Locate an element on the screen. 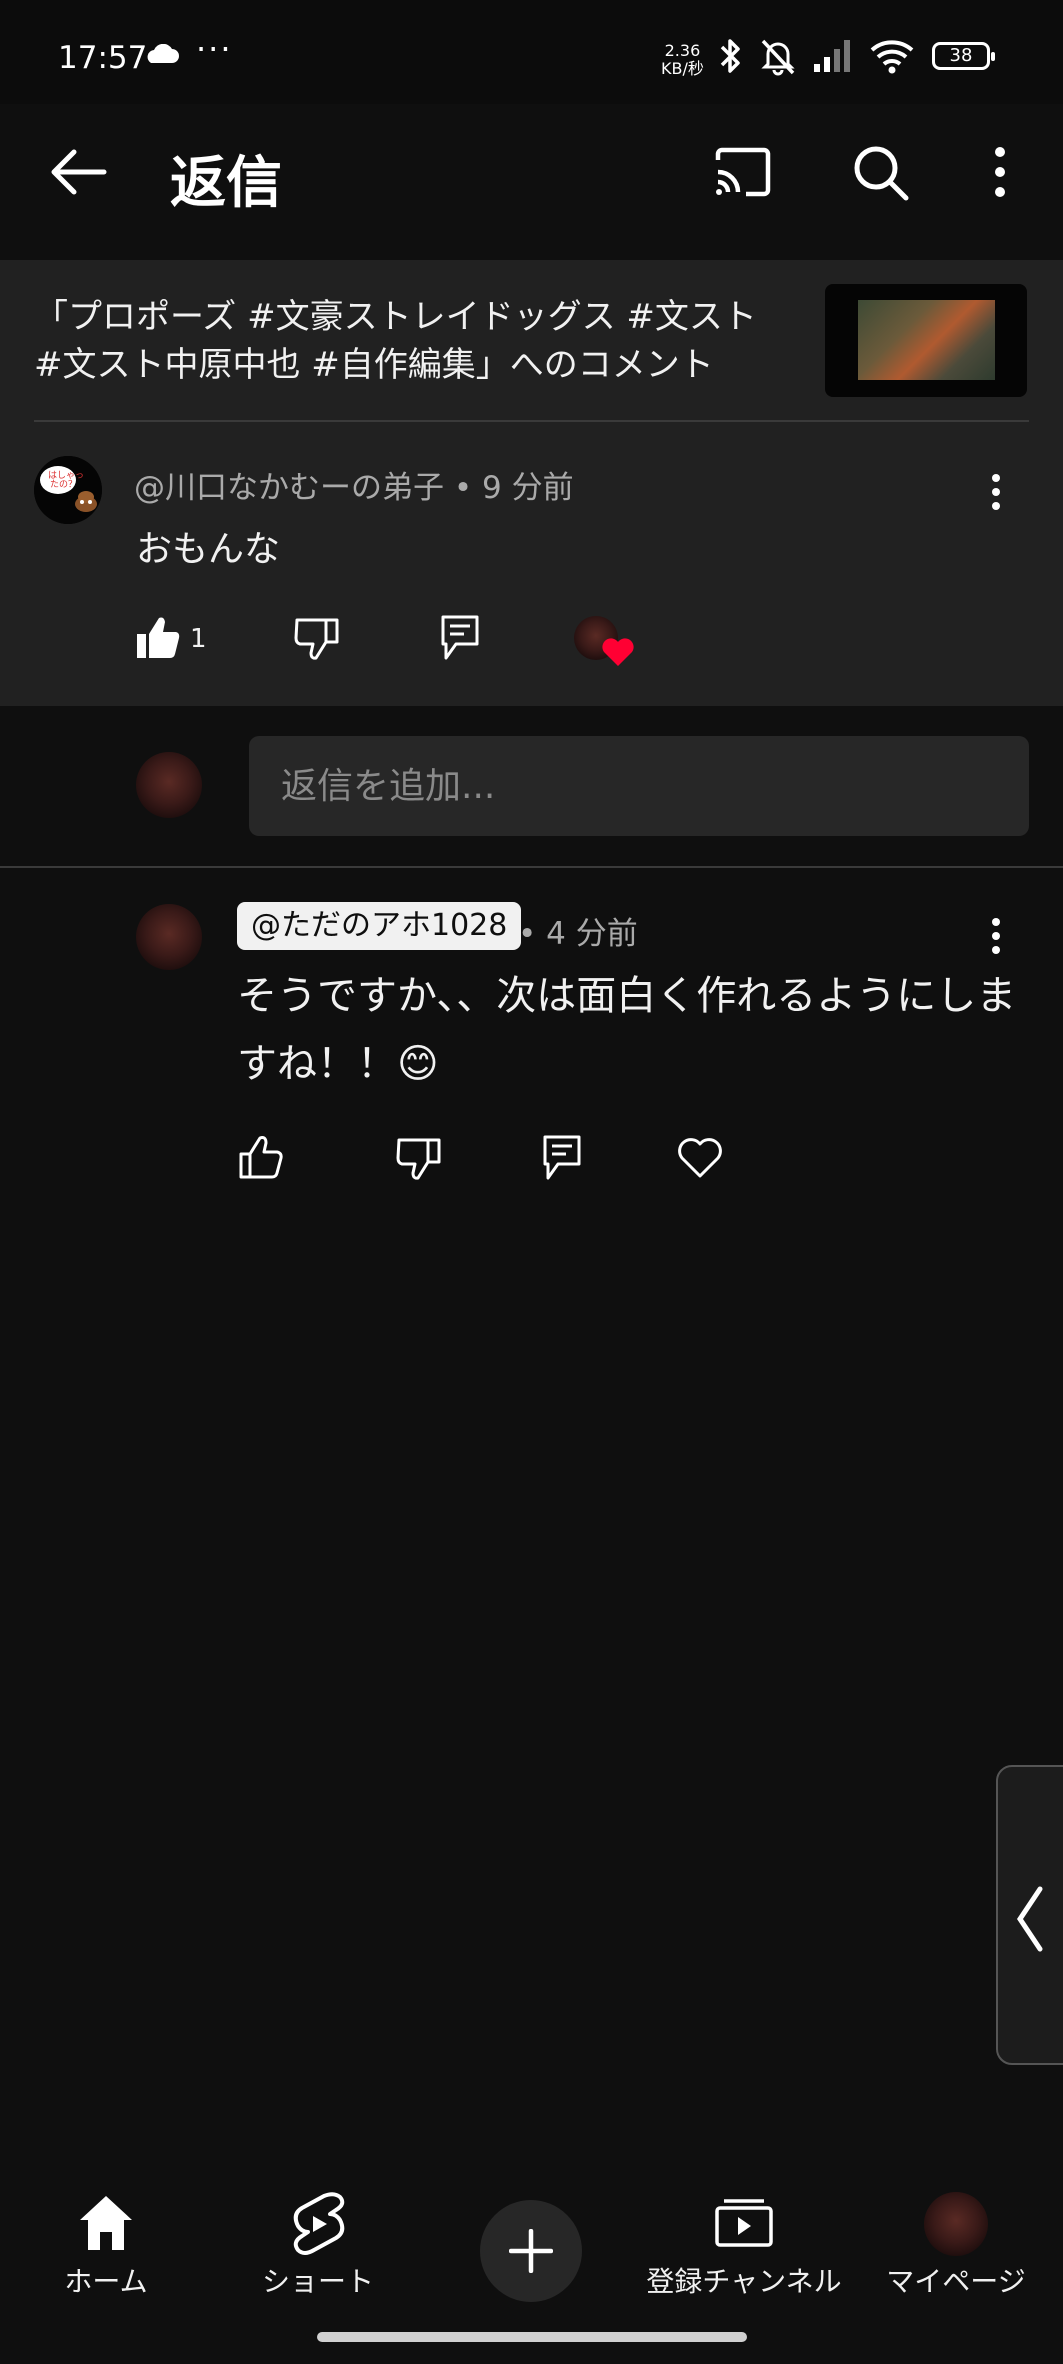 This screenshot has height=2364, width=1063. parent-comment-text: おもんな is located at coordinates (208, 549).